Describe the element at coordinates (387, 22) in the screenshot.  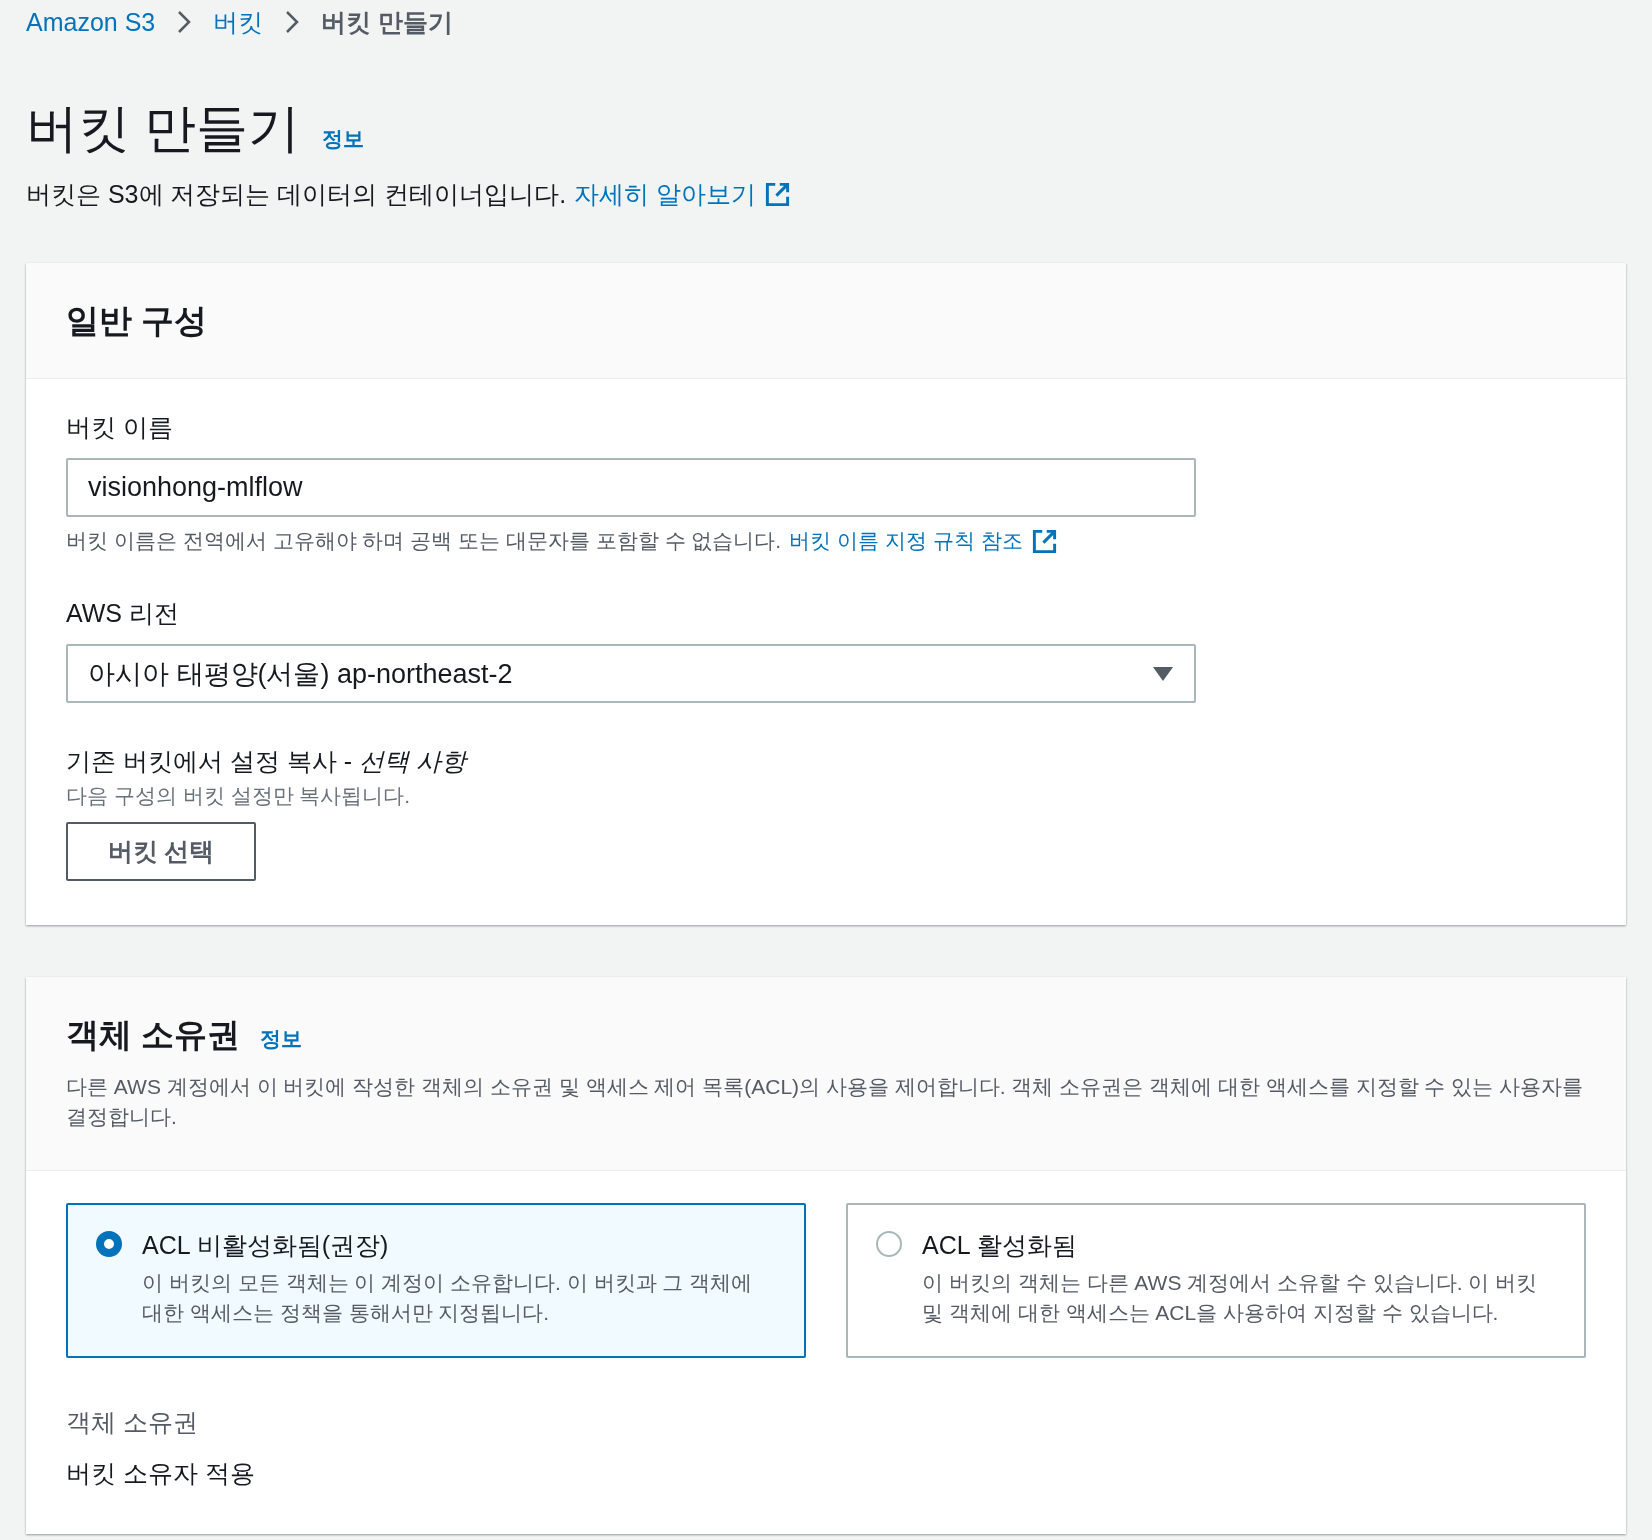
I see `current-page-label: 버킷 만들기` at that location.